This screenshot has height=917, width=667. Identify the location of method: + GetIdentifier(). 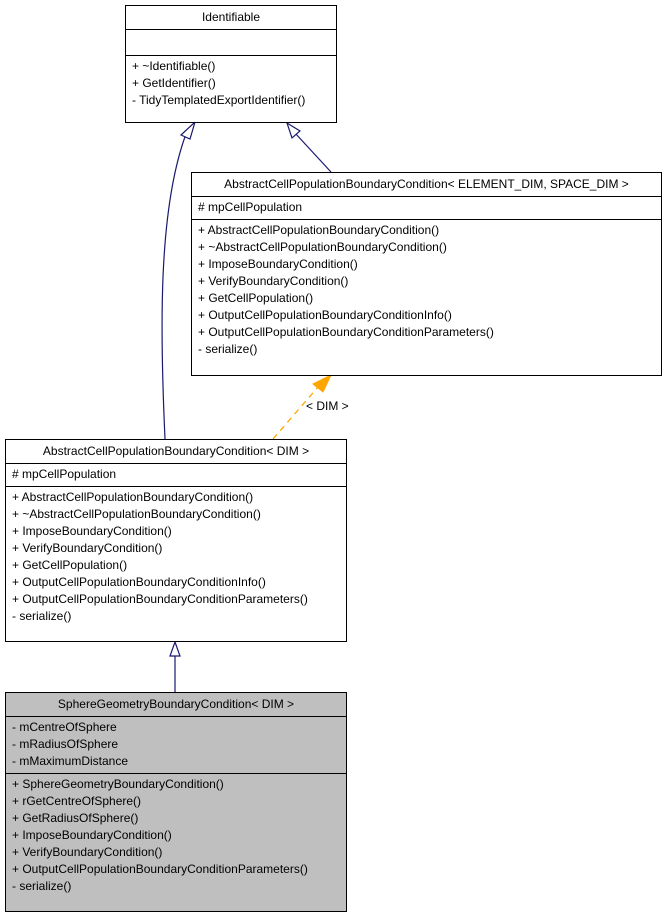
(174, 83).